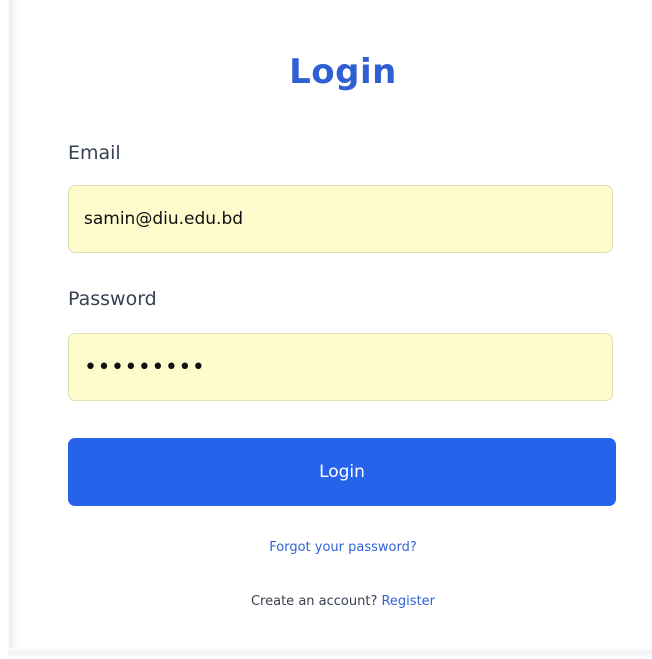 This screenshot has width=652, height=659. I want to click on login-title: Login, so click(343, 72).